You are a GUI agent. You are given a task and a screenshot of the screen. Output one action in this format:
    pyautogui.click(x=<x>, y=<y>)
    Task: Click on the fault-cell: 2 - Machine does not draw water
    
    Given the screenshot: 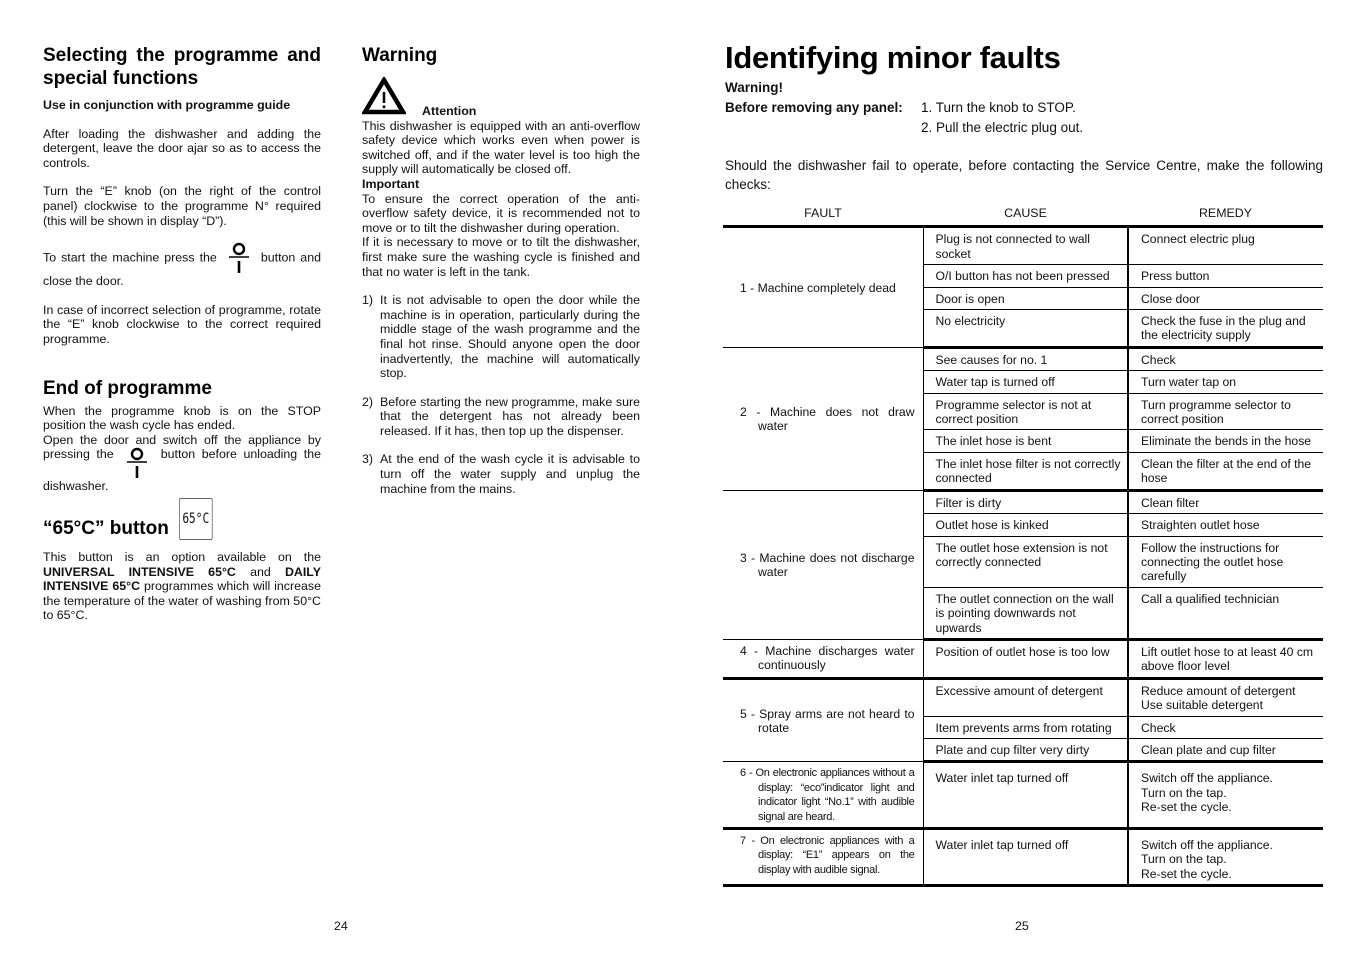 What is the action you would take?
    pyautogui.click(x=823, y=419)
    